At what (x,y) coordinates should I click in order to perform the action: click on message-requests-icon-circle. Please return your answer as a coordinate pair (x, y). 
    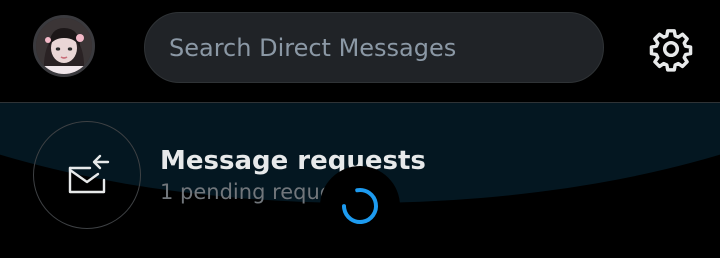
    Looking at the image, I should click on (87, 175).